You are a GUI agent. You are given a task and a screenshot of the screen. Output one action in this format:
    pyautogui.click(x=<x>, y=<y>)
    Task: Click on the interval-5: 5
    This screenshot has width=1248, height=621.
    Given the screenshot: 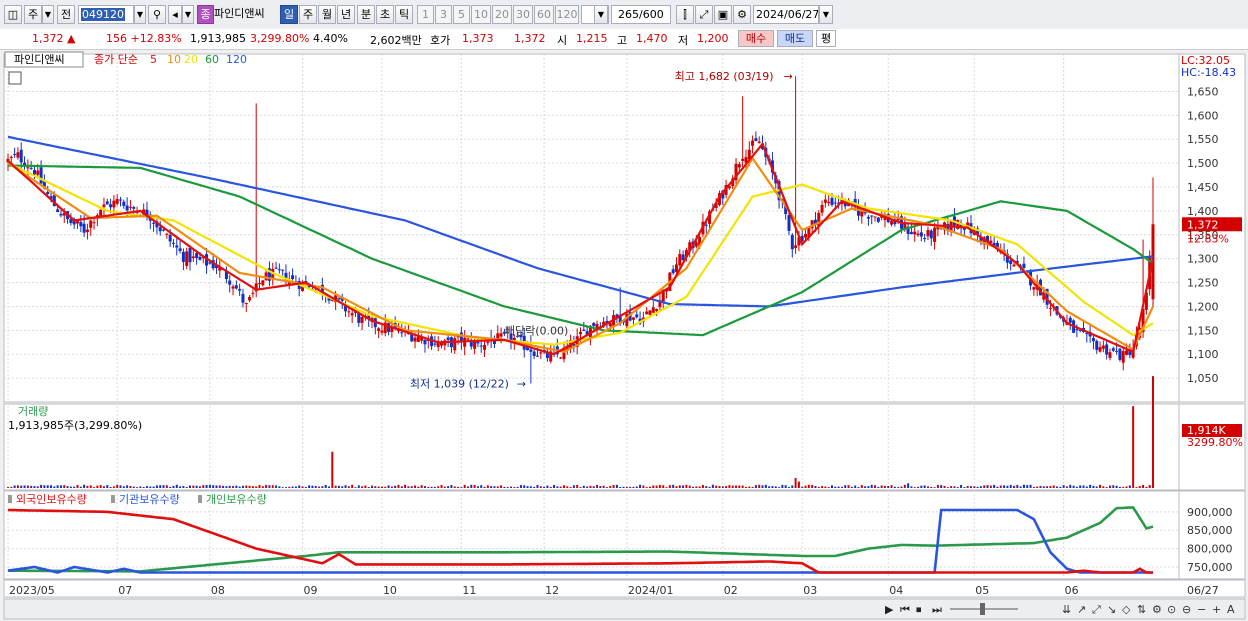 What is the action you would take?
    pyautogui.click(x=461, y=14)
    